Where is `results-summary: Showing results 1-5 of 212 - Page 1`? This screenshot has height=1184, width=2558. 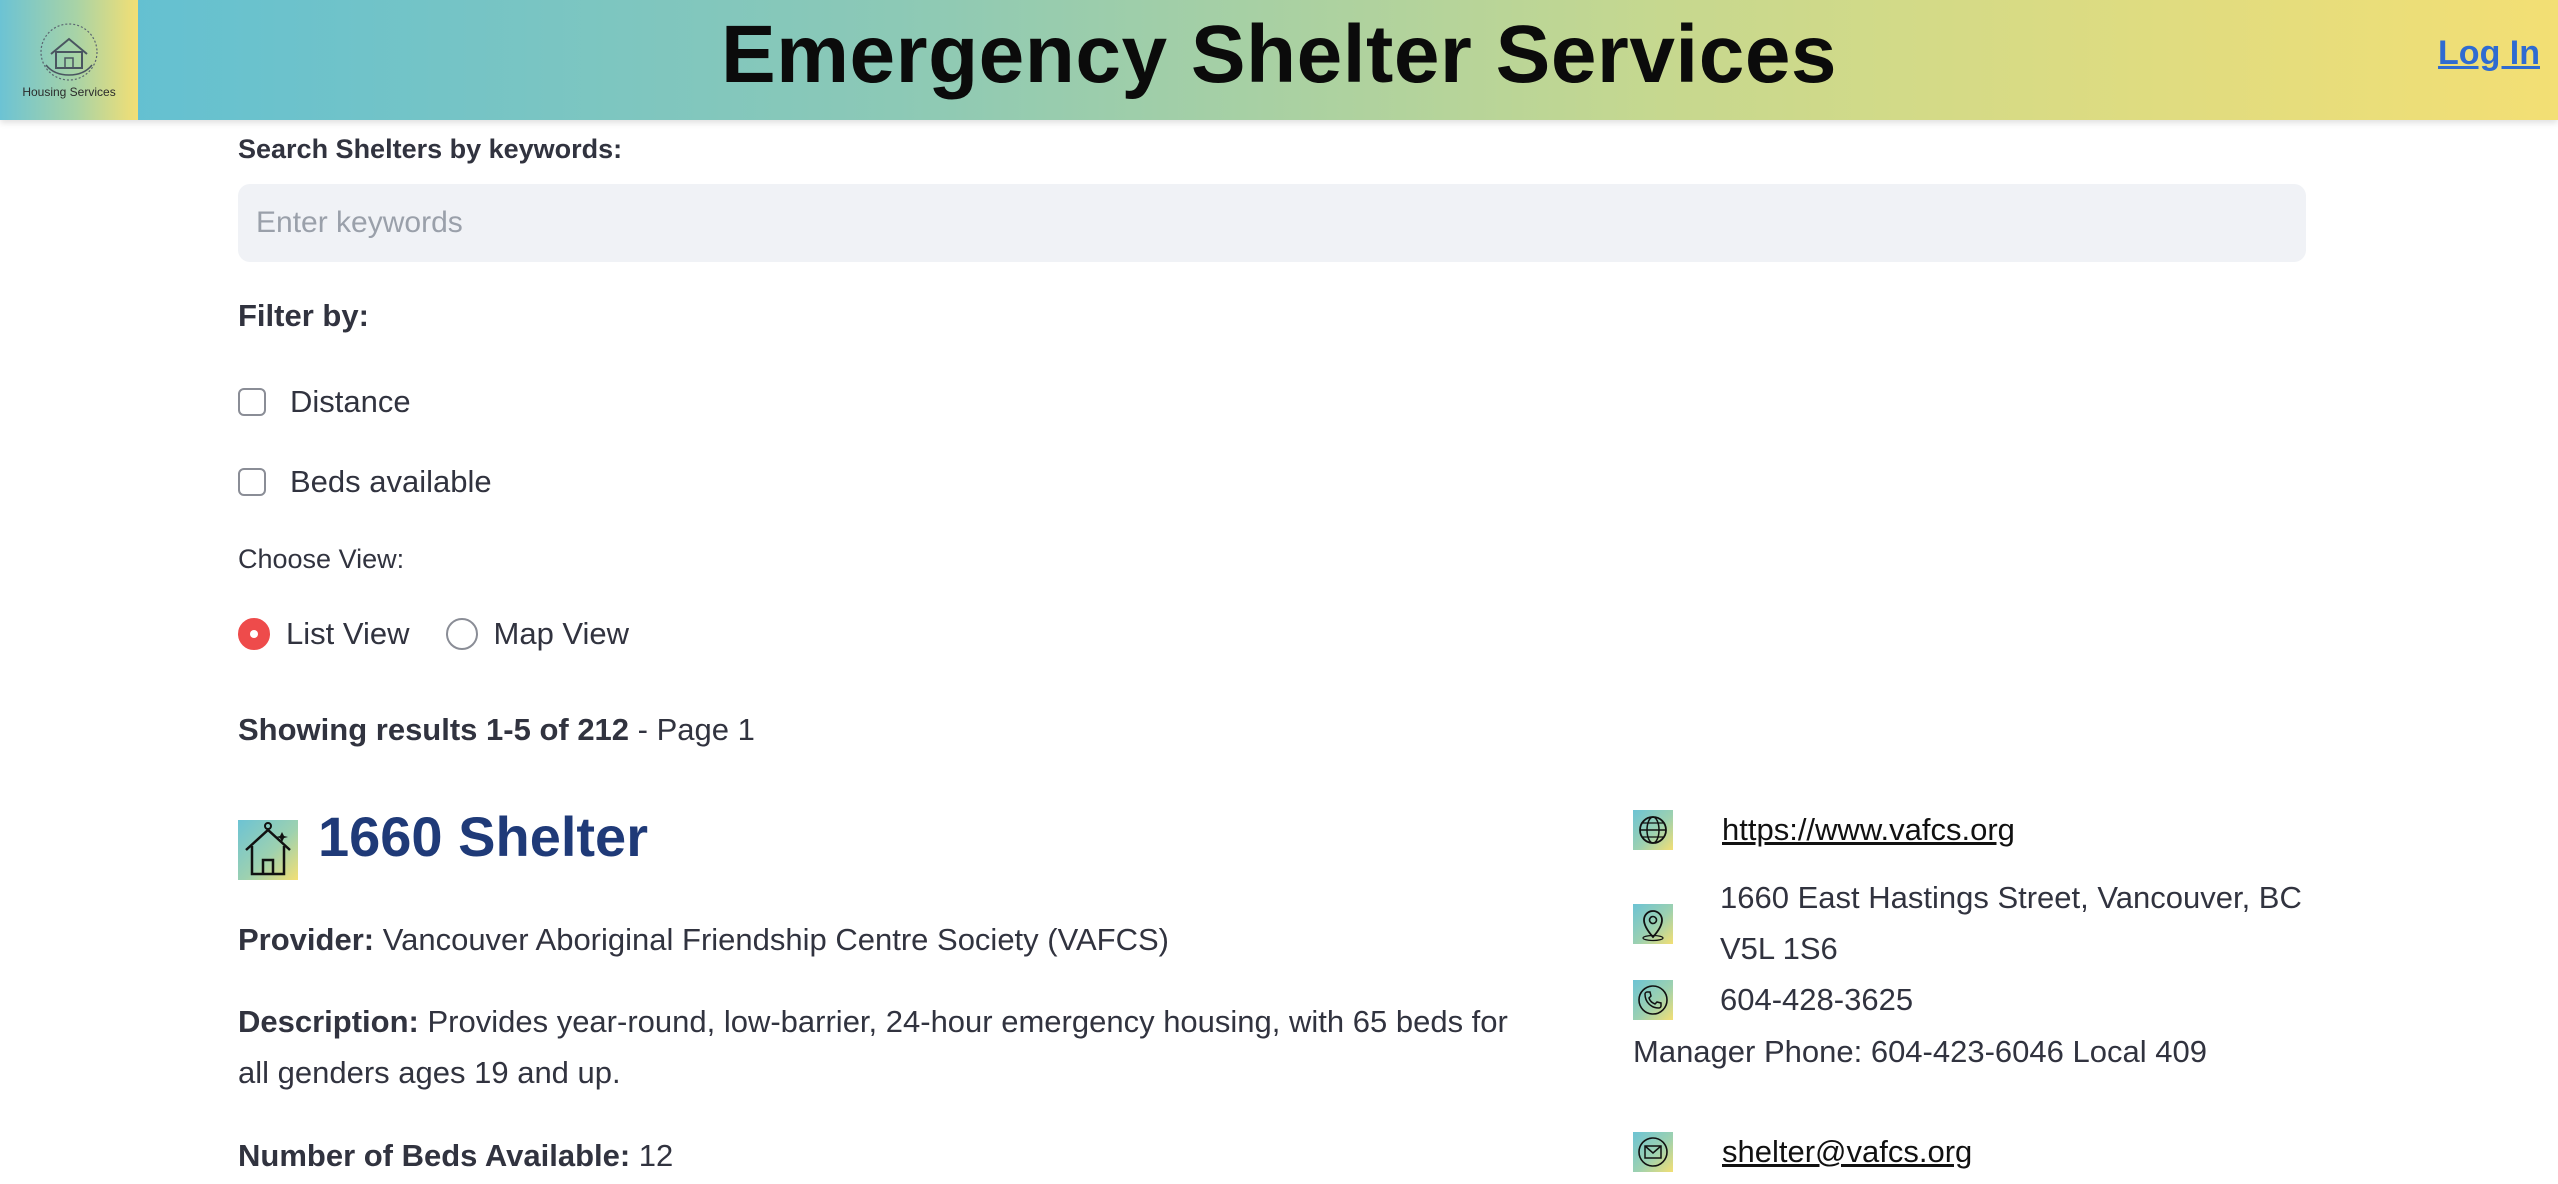
results-summary: Showing results 1-5 of 212 - Page 1 is located at coordinates (496, 730).